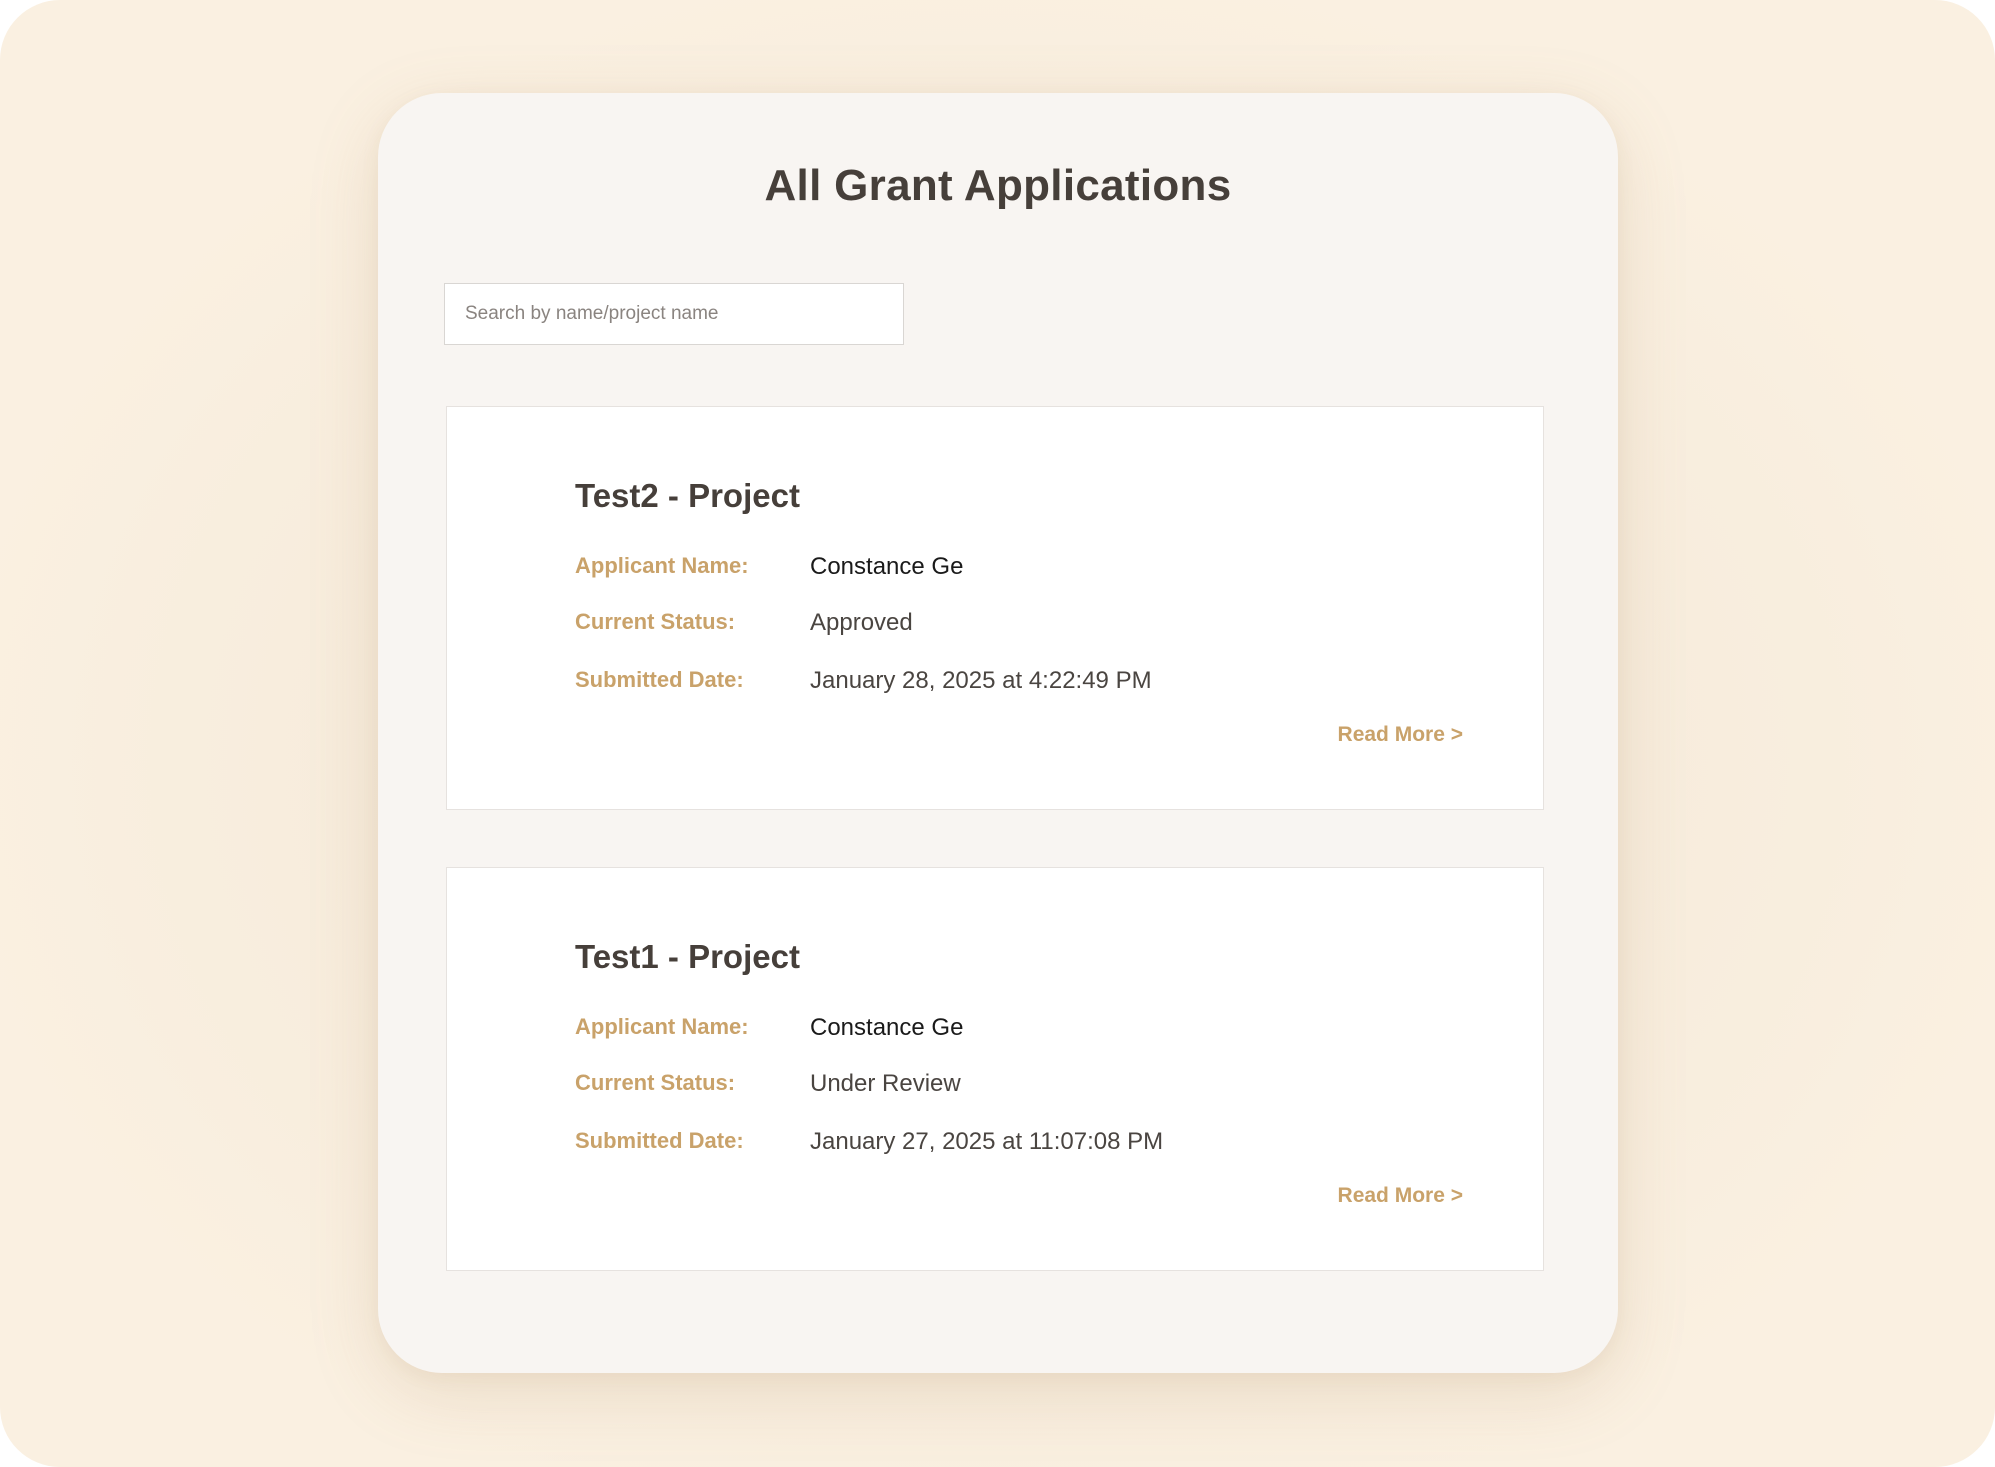 Image resolution: width=1995 pixels, height=1467 pixels. I want to click on current-status-value: Approved, so click(861, 622).